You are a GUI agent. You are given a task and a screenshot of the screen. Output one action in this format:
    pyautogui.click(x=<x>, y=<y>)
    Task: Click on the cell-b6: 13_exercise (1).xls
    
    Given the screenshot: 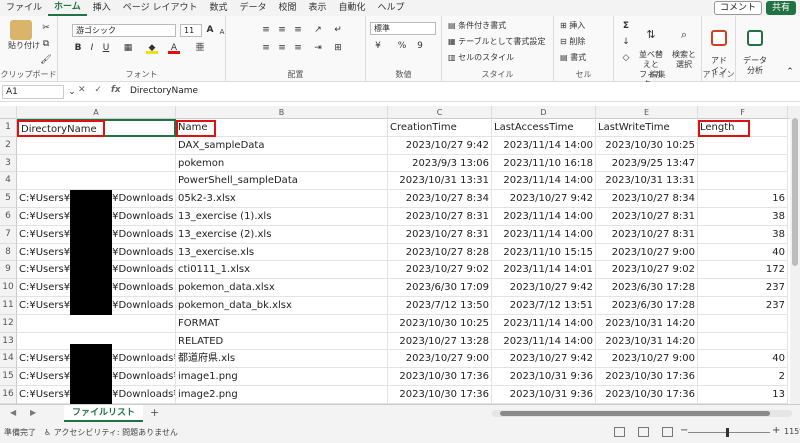 What is the action you would take?
    pyautogui.click(x=282, y=217)
    